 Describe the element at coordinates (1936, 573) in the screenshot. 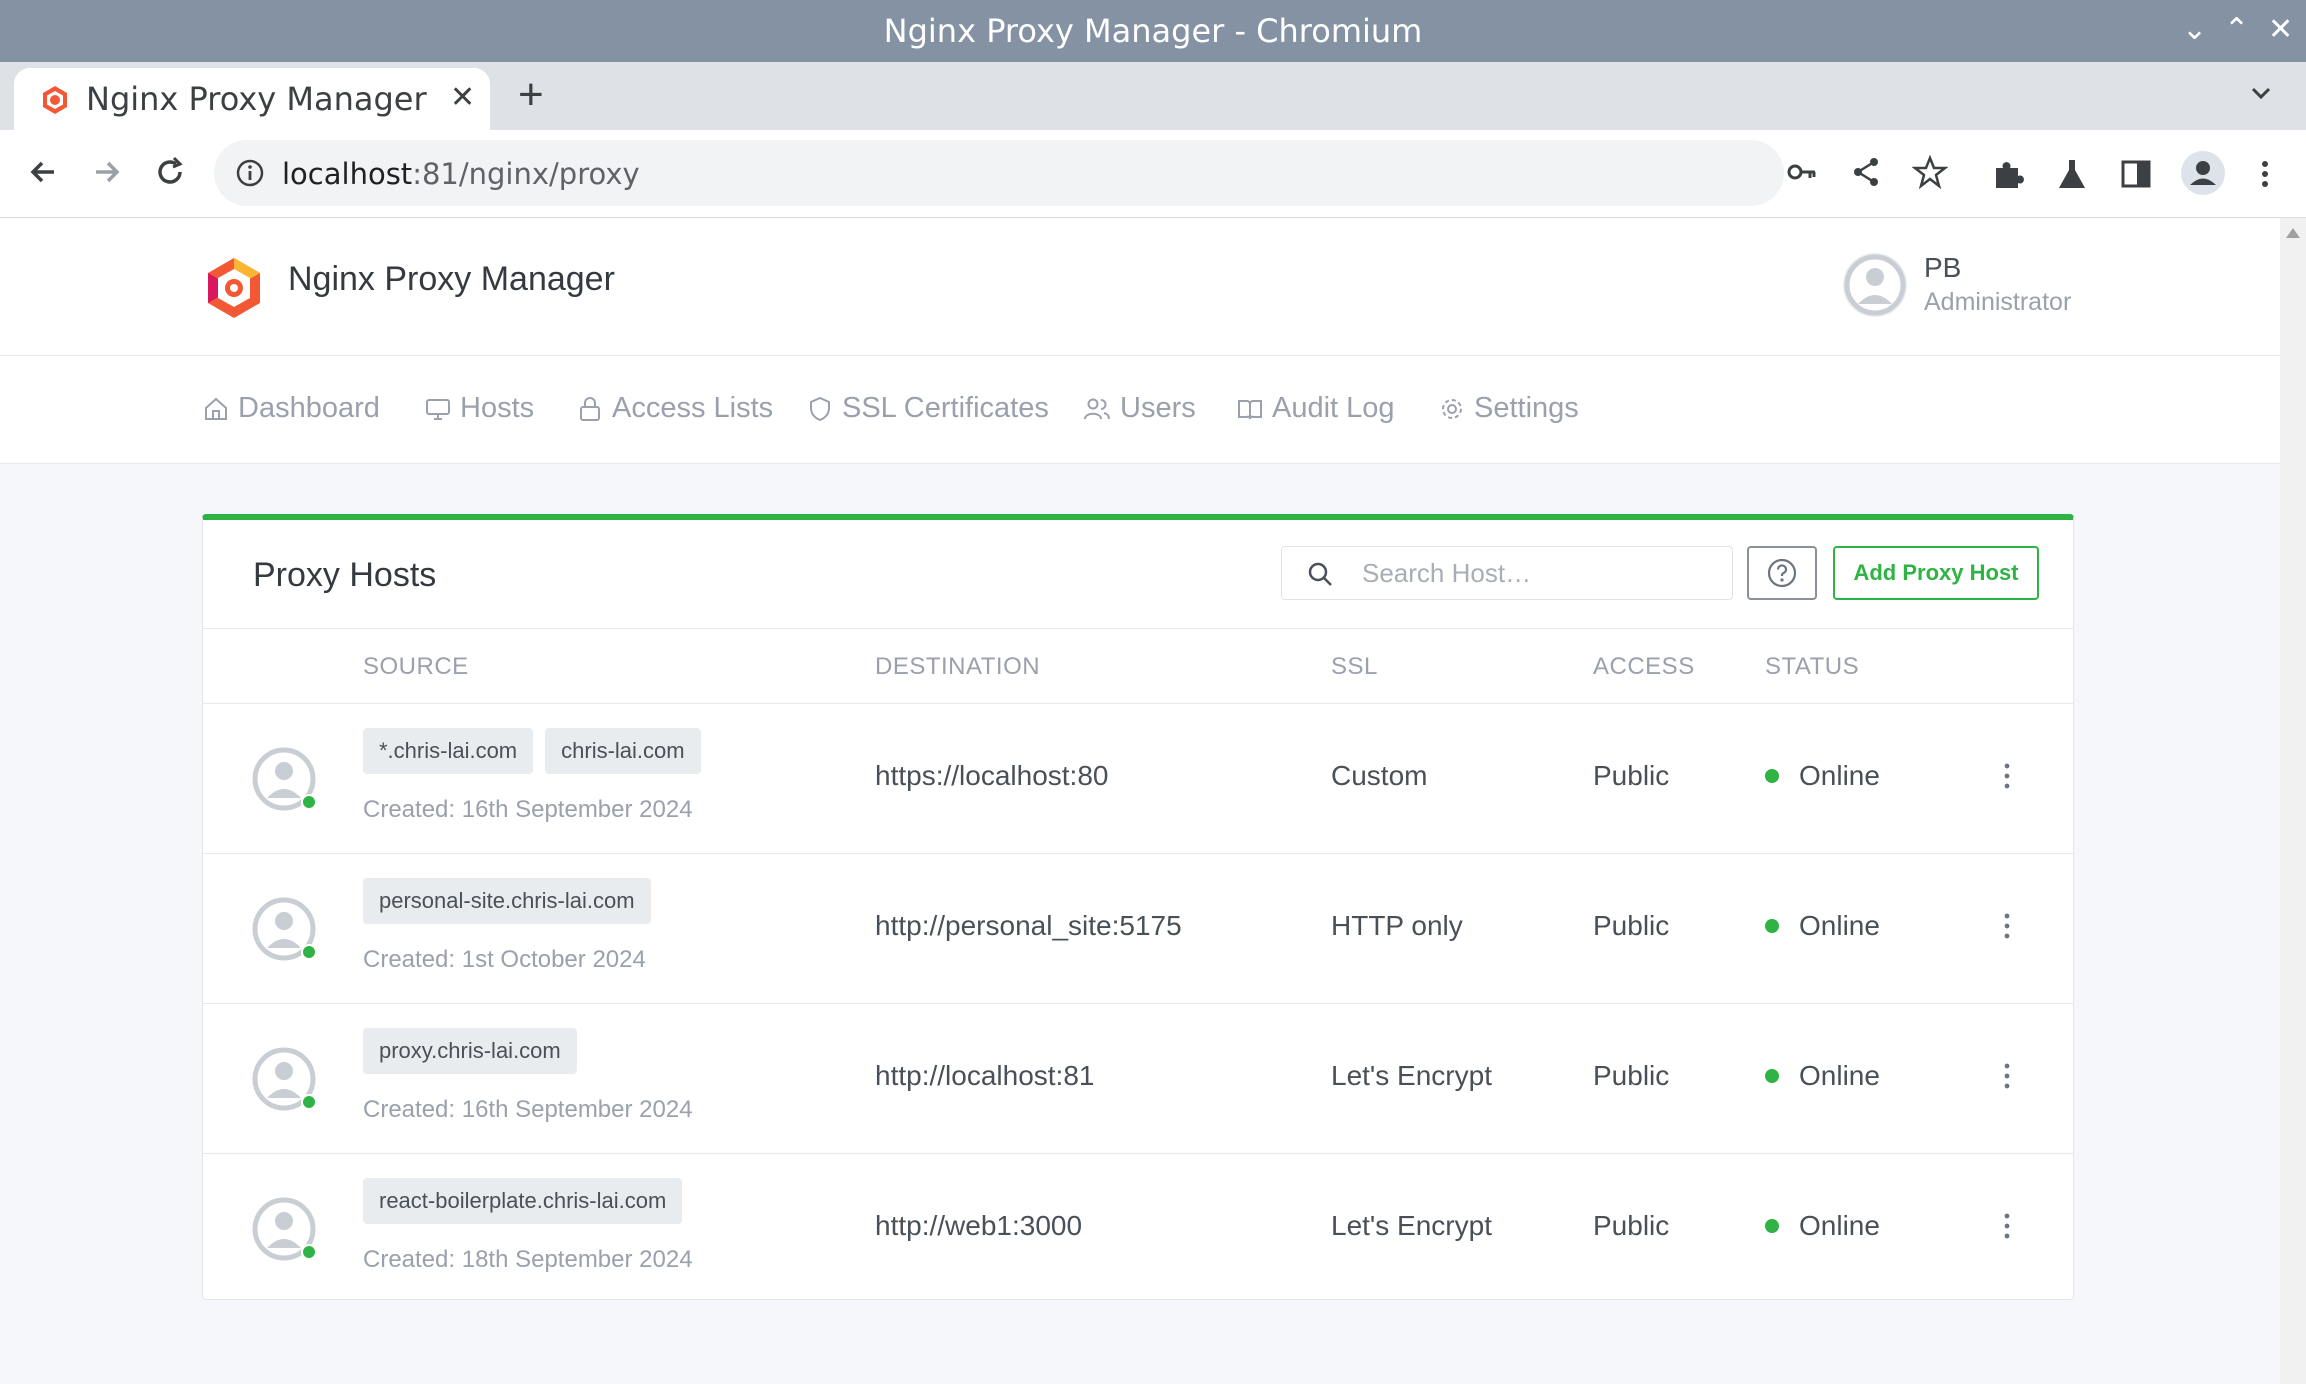

I see `add-proxy-host-button: Add Proxy Host` at that location.